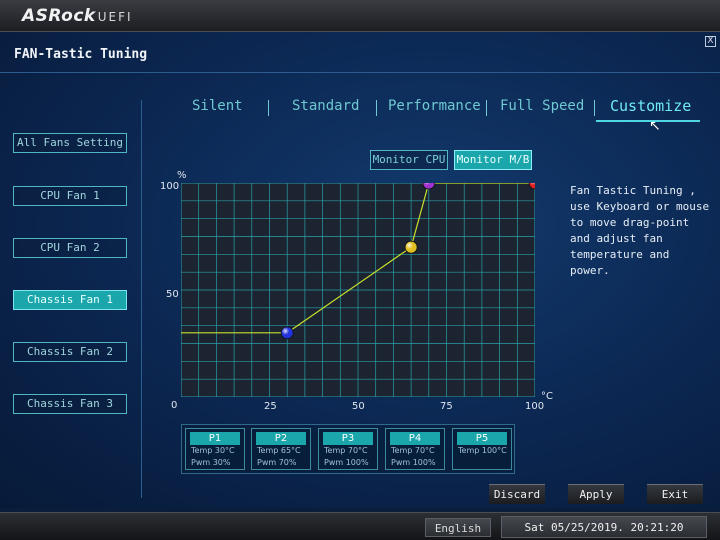 The width and height of the screenshot is (720, 540). Describe the element at coordinates (655, 126) in the screenshot. I see `mouse-cursor-icon: ↖` at that location.